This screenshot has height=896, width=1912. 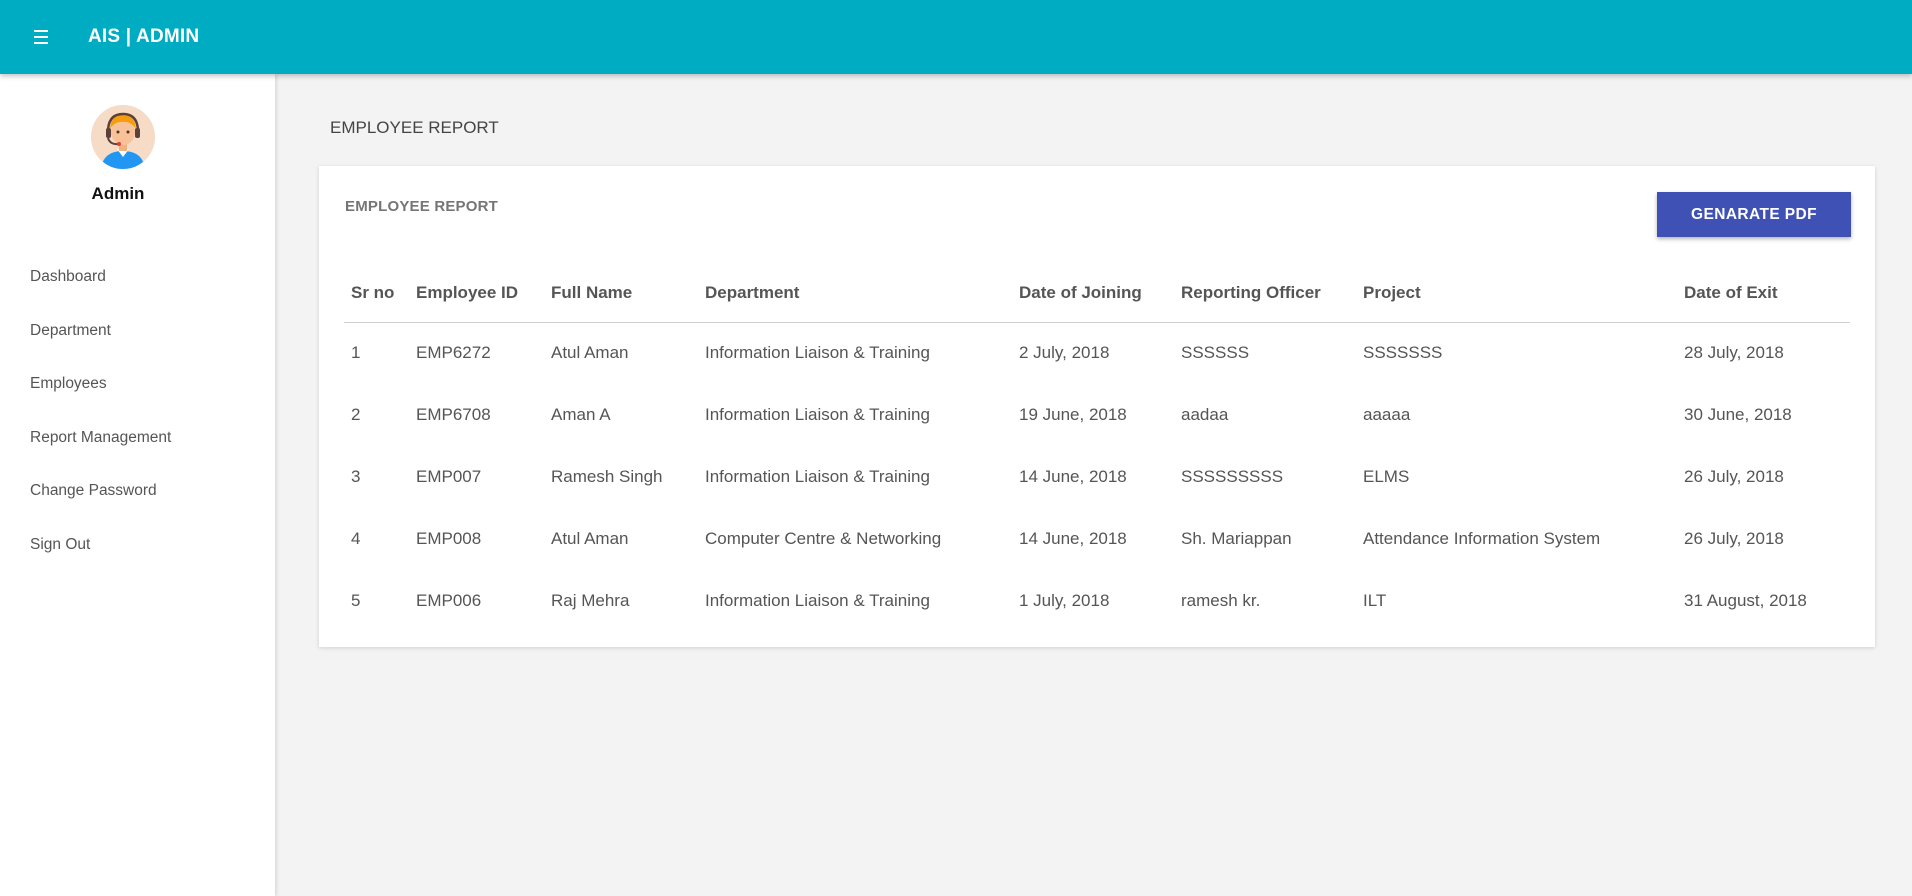 I want to click on cell-date-of-joining: 1 July, 2018, so click(x=1064, y=600).